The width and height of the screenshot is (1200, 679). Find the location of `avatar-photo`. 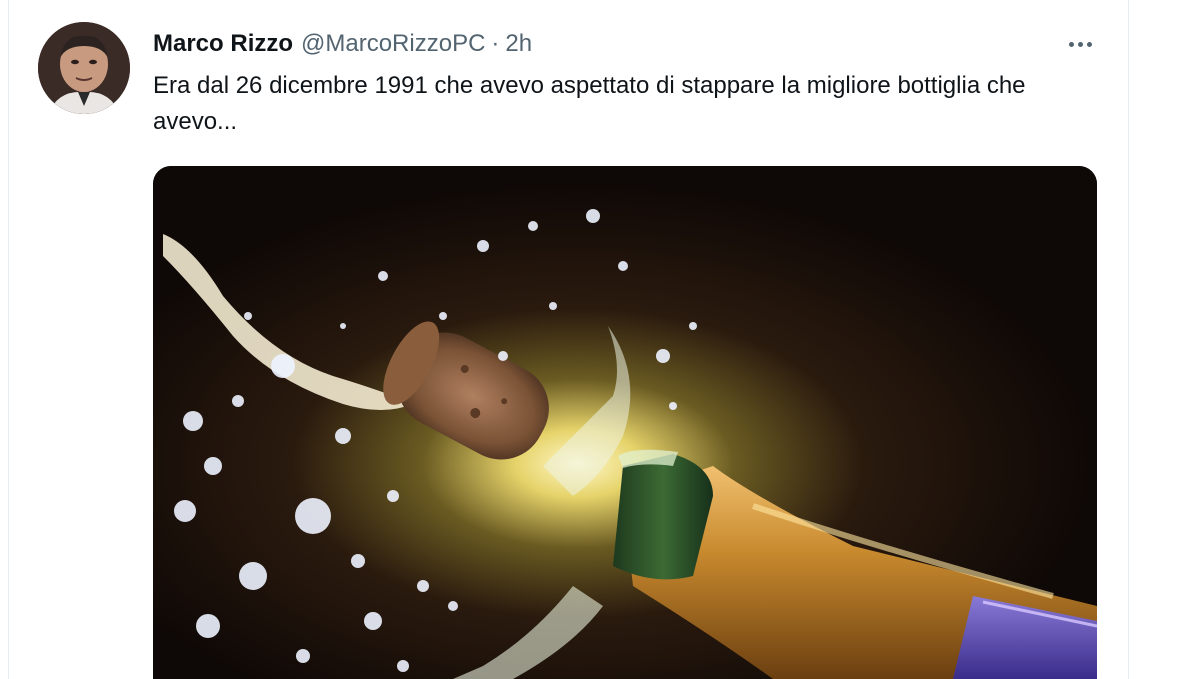

avatar-photo is located at coordinates (84, 68).